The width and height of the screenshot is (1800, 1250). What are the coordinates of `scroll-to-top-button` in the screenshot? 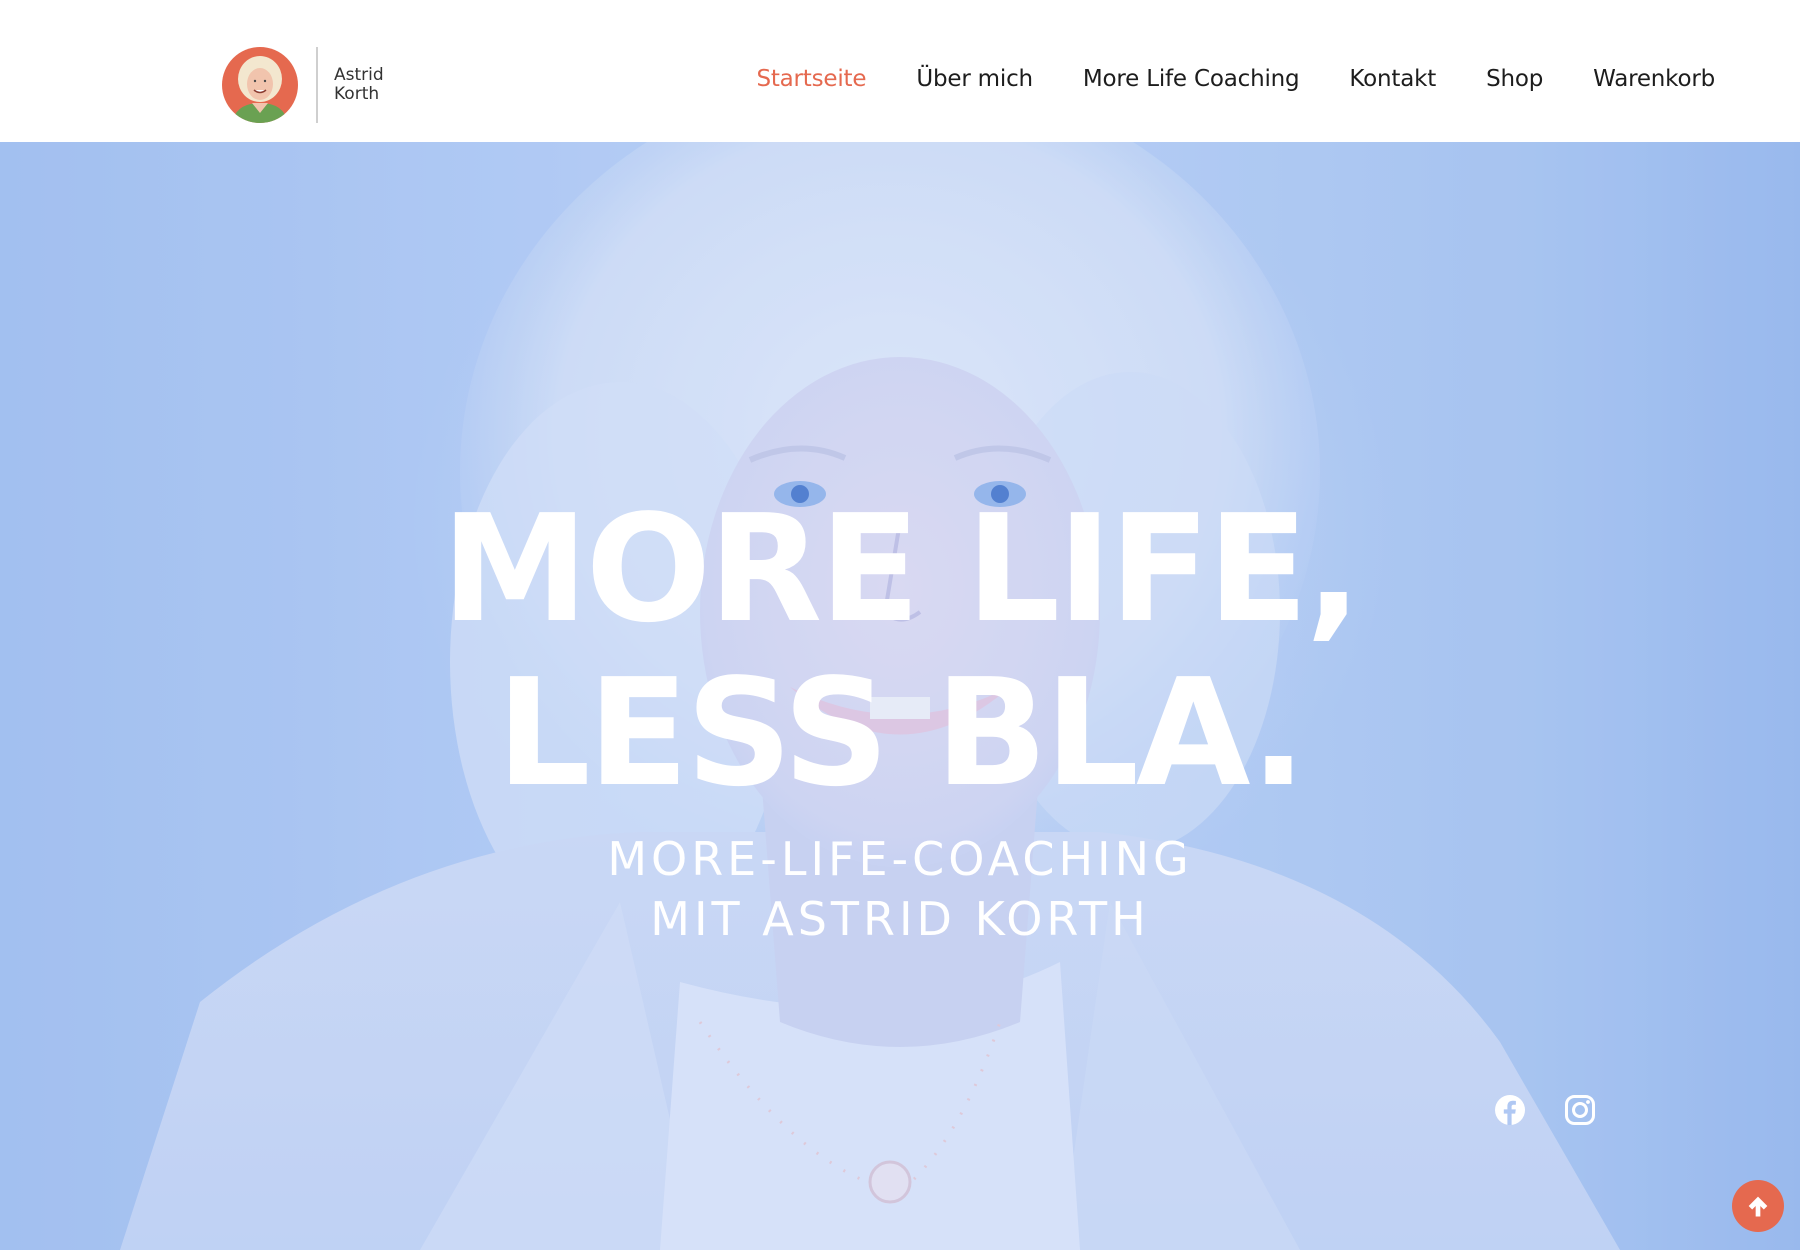 It's located at (1758, 1206).